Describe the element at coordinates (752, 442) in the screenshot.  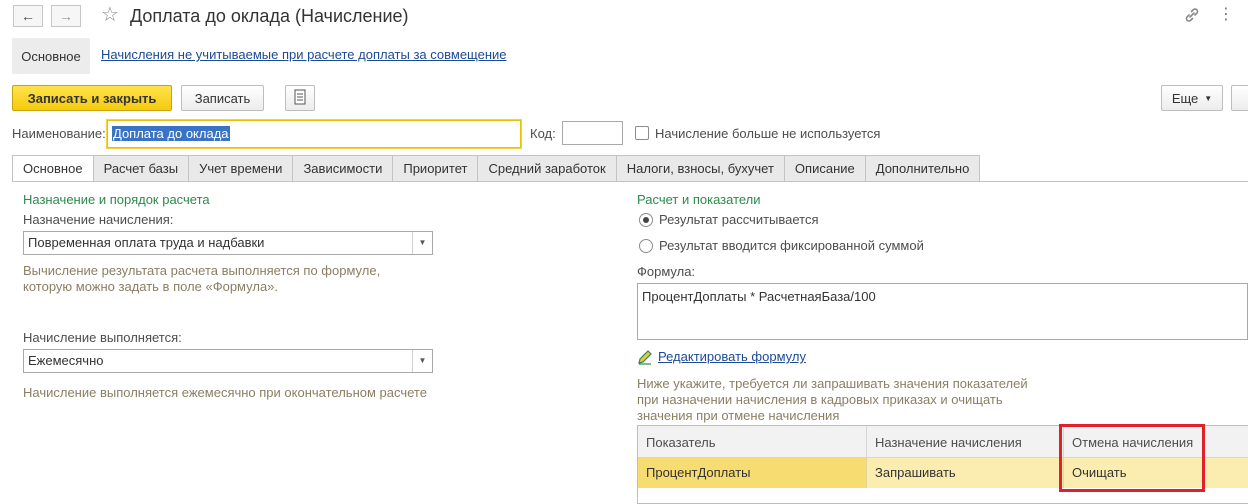
I see `column-header-indicator: Показатель` at that location.